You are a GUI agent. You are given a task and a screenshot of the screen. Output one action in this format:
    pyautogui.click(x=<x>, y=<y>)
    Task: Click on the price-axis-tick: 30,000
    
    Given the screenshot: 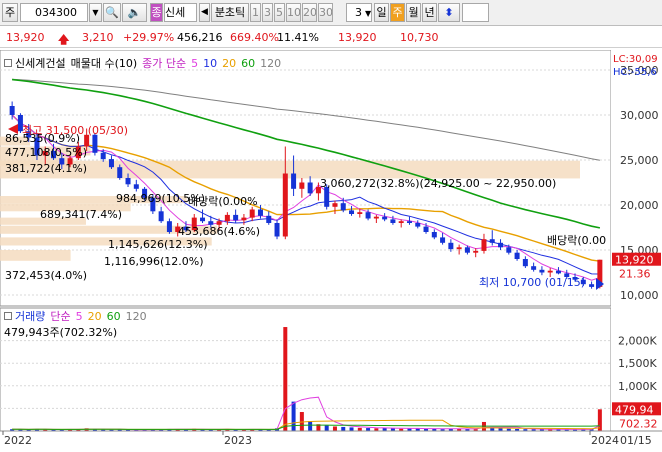 What is the action you would take?
    pyautogui.click(x=639, y=115)
    